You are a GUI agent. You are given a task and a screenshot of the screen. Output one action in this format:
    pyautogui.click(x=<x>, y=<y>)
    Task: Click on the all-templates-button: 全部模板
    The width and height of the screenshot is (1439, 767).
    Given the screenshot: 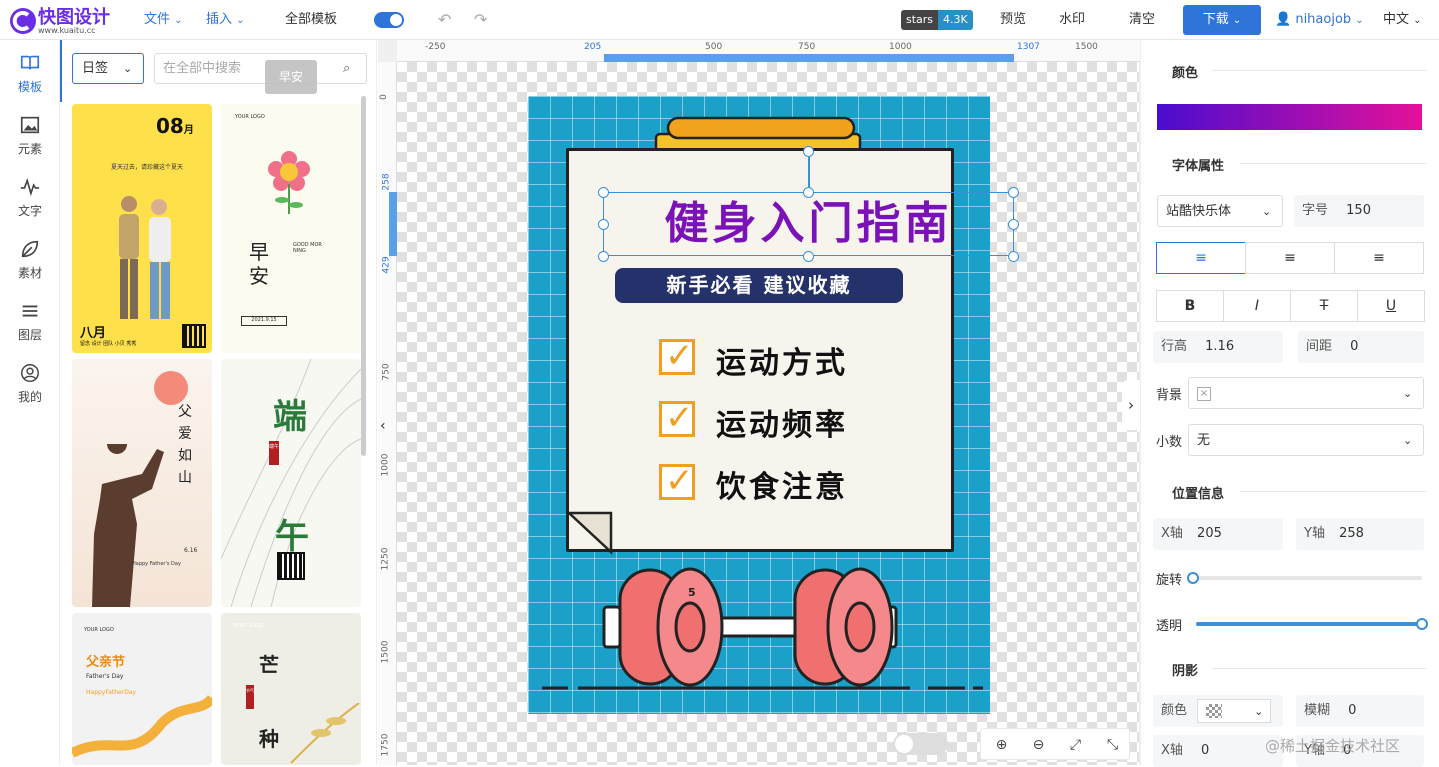 What is the action you would take?
    pyautogui.click(x=311, y=20)
    